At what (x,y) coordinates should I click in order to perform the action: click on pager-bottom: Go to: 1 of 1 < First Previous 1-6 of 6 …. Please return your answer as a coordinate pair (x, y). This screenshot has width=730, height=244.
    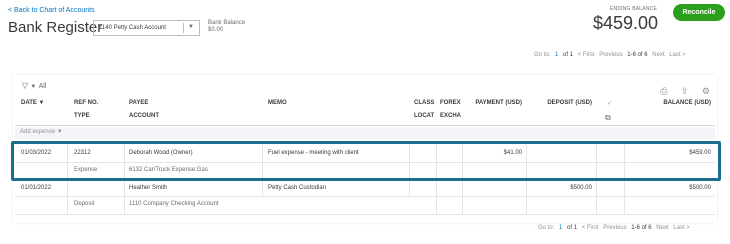
    Looking at the image, I should click on (615, 228).